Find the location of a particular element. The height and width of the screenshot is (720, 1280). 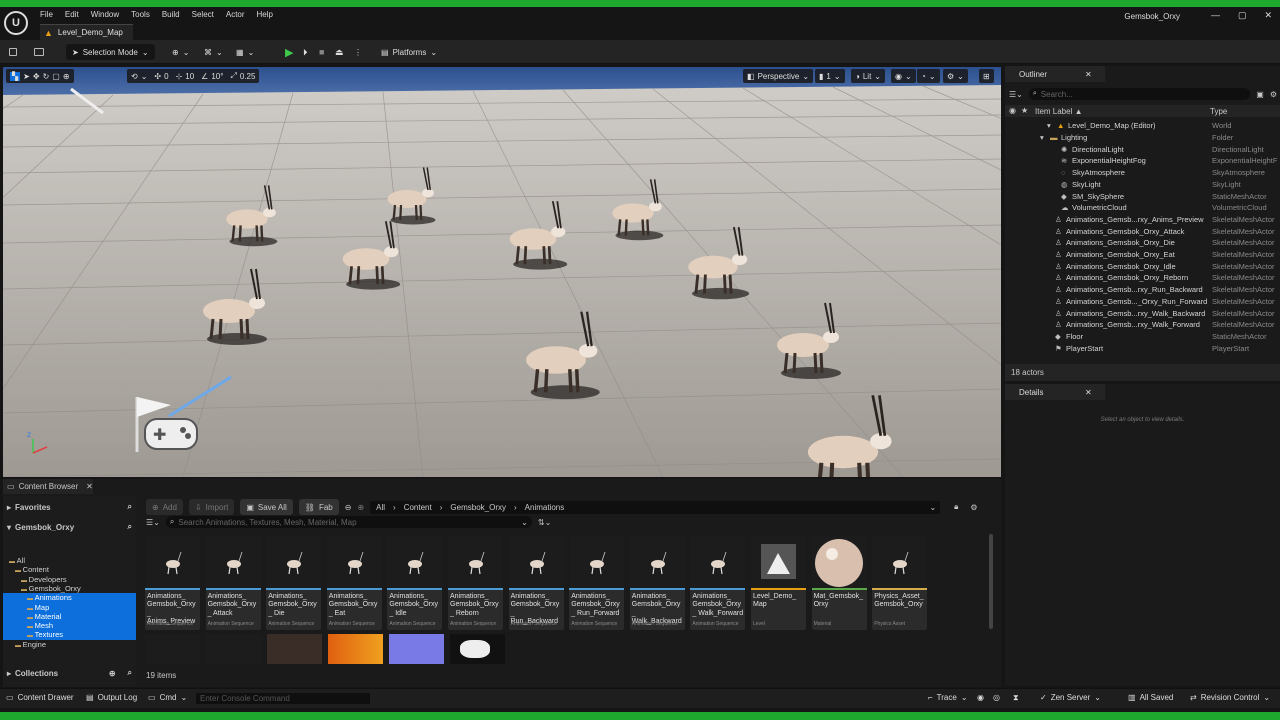

step-icon: ⏵ is located at coordinates (305, 52).